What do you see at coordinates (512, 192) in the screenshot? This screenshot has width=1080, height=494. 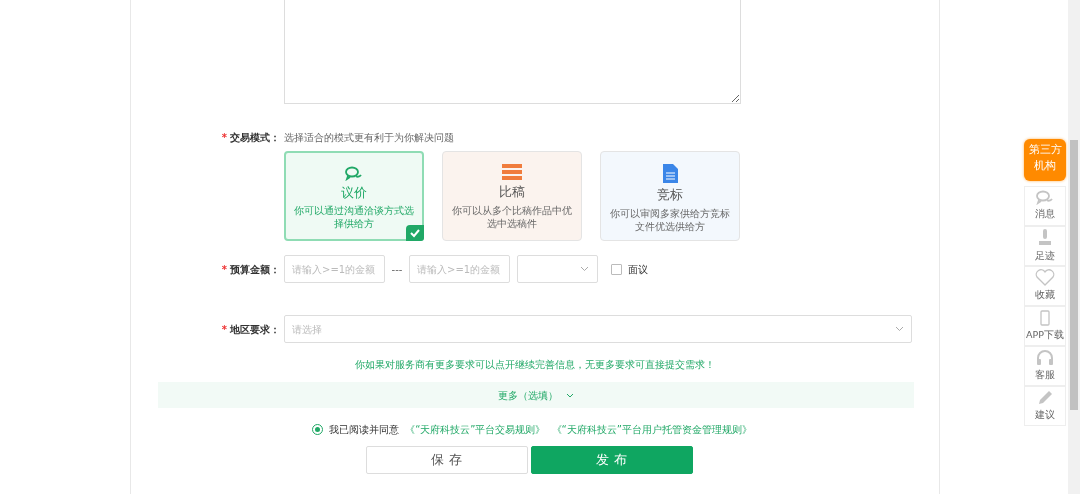 I see `card-title: 比稿` at bounding box center [512, 192].